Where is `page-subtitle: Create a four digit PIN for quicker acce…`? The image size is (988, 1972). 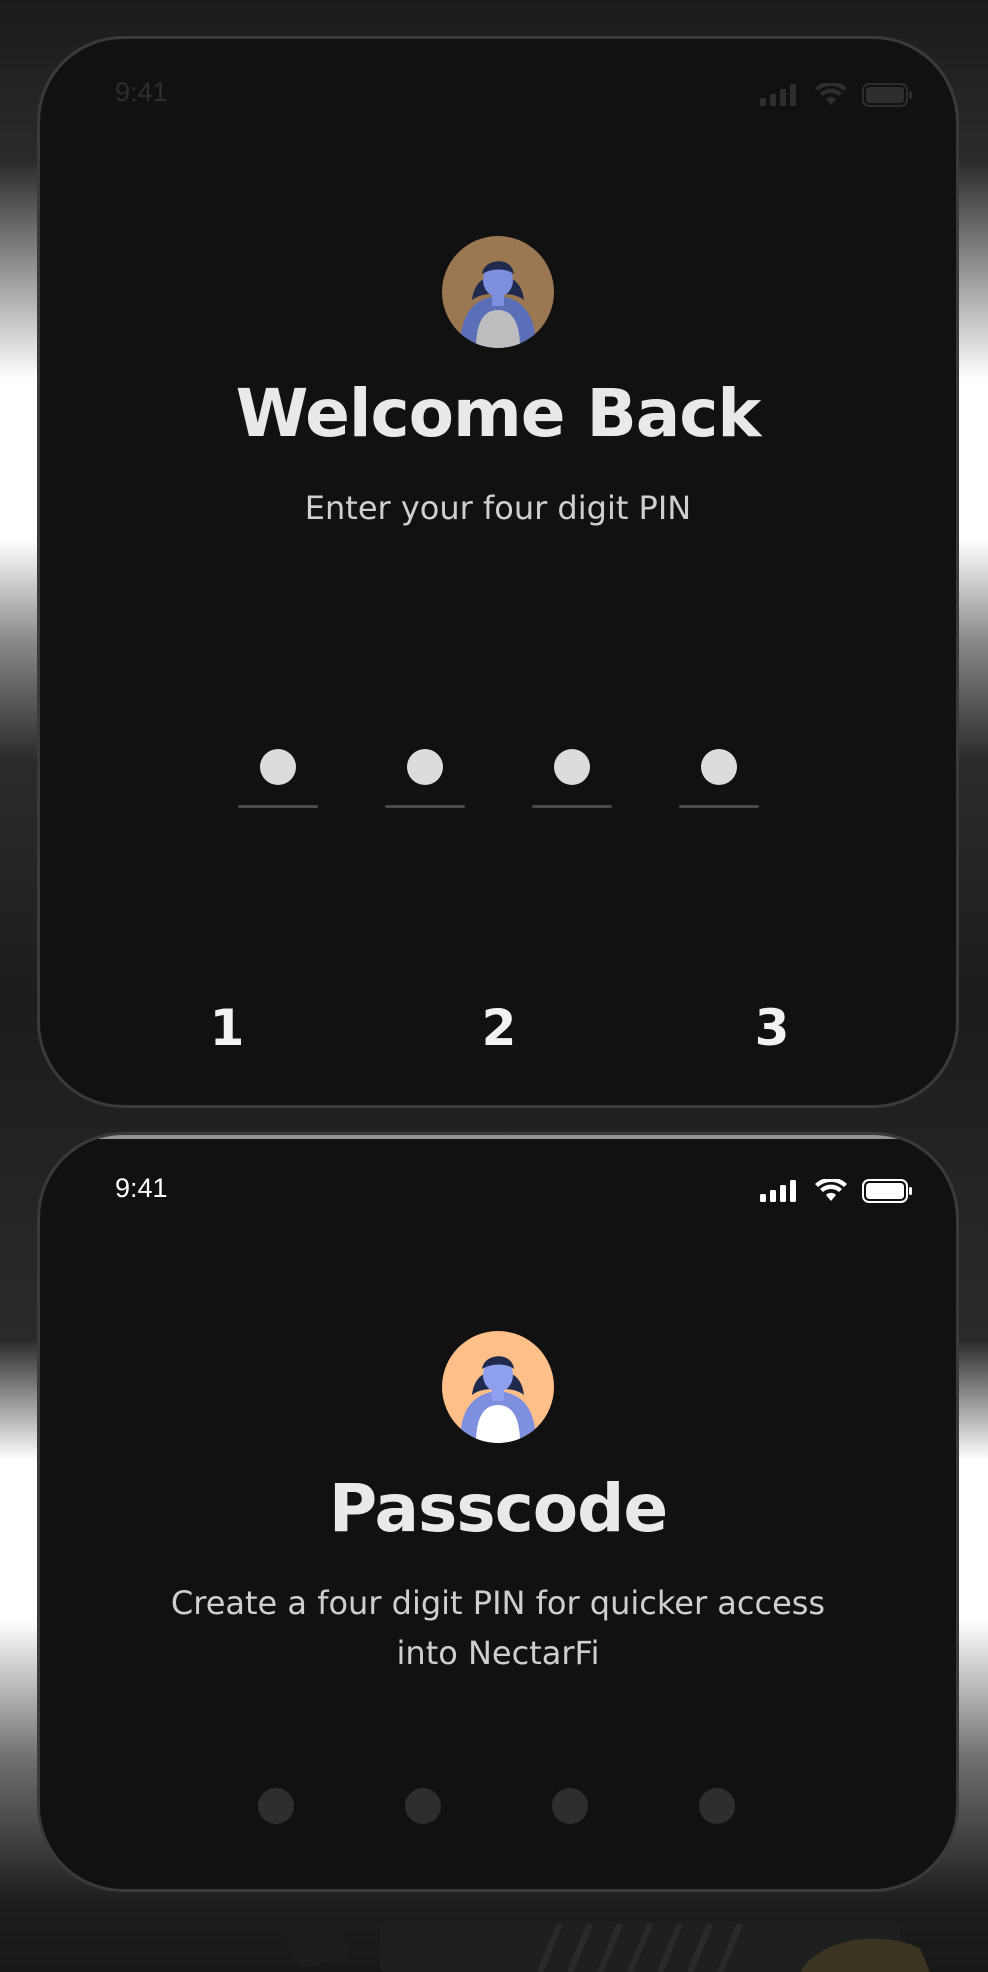 page-subtitle: Create a four digit PIN for quicker acce… is located at coordinates (498, 1628).